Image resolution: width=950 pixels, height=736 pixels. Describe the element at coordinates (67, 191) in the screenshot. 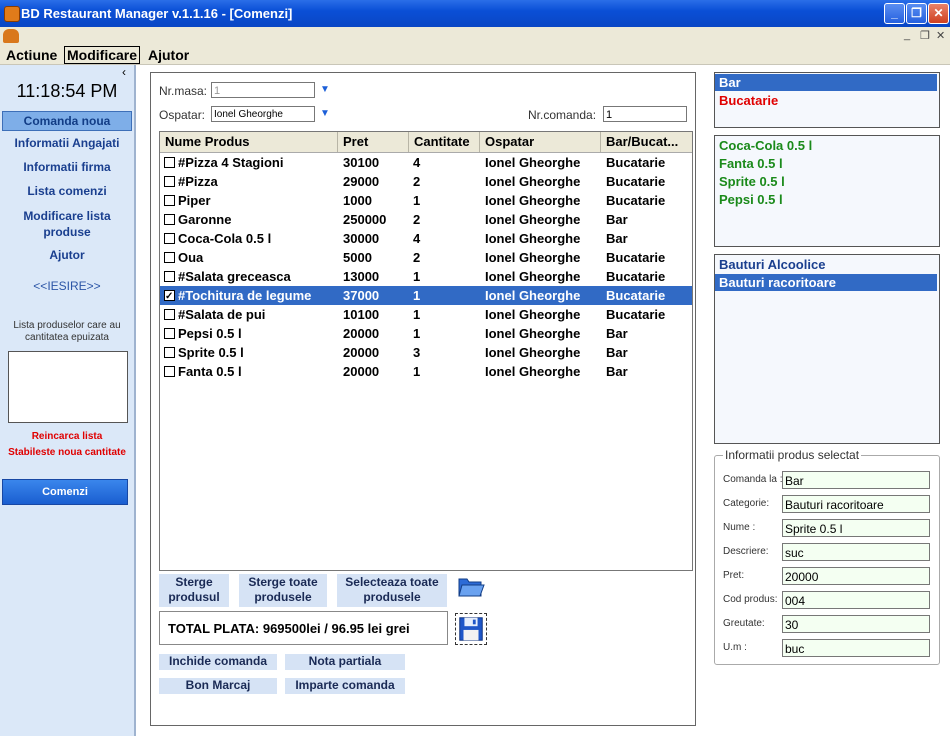

I see `sidebar-item-lista-comenzi: Lista comenzi` at that location.